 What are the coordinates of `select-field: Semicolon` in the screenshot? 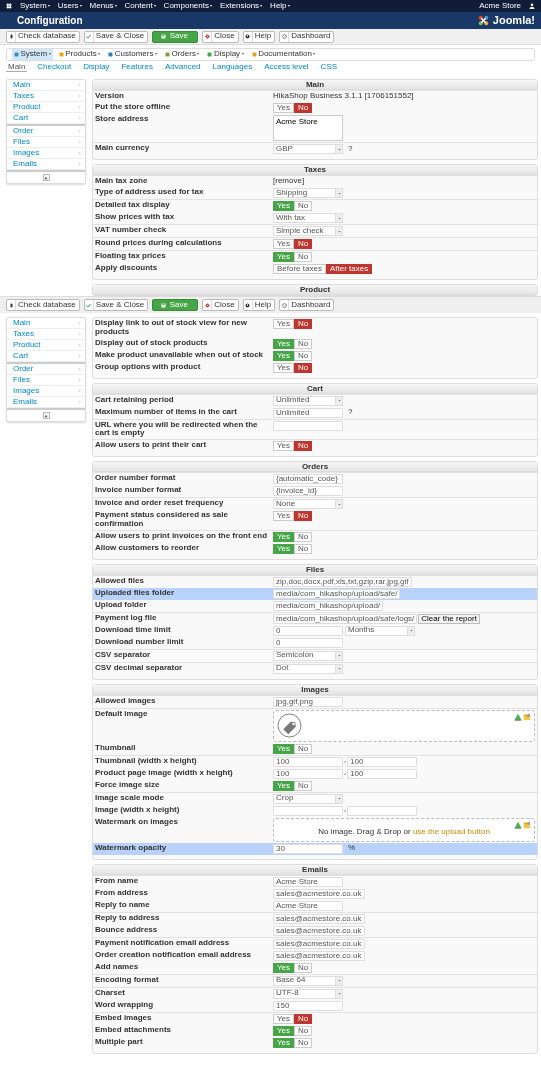 It's located at (308, 655).